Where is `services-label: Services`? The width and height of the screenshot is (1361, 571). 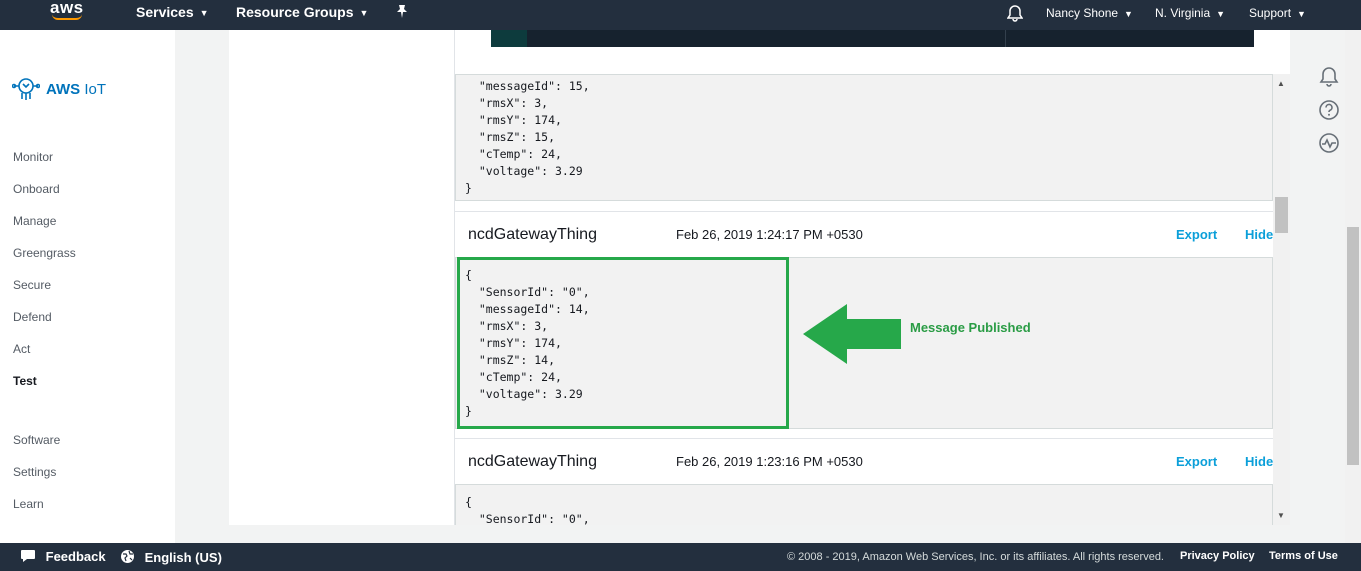
services-label: Services is located at coordinates (165, 12).